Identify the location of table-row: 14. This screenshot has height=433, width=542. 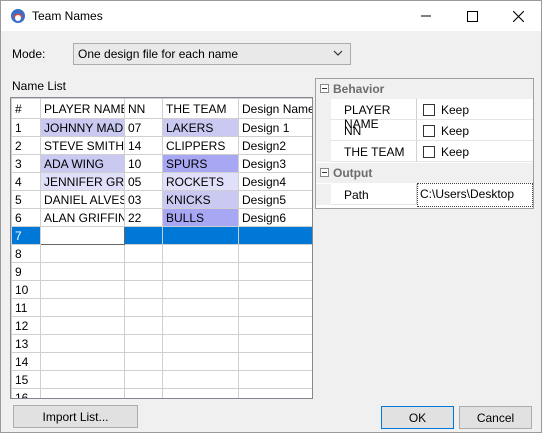
(161, 361).